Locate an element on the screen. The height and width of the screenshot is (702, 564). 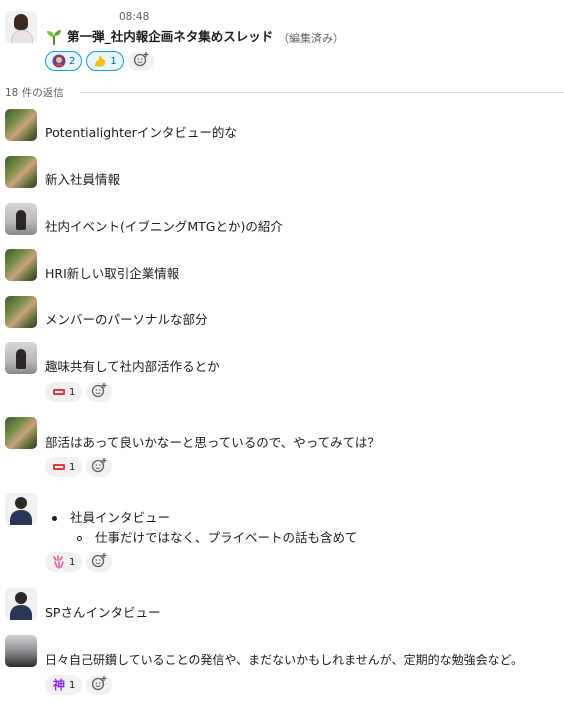
reaction-purple-avatar: 2 is located at coordinates (64, 61).